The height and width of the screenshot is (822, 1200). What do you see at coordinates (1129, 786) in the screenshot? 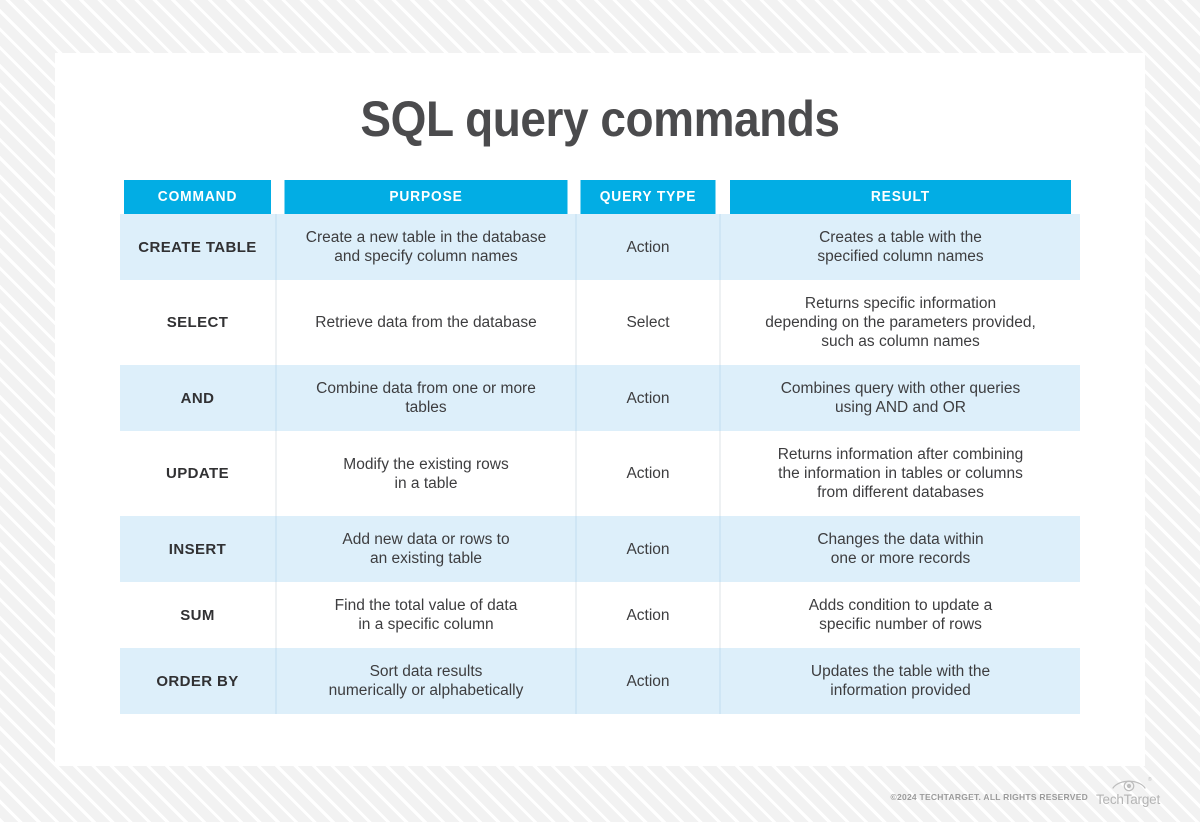
I see `eye-icon` at bounding box center [1129, 786].